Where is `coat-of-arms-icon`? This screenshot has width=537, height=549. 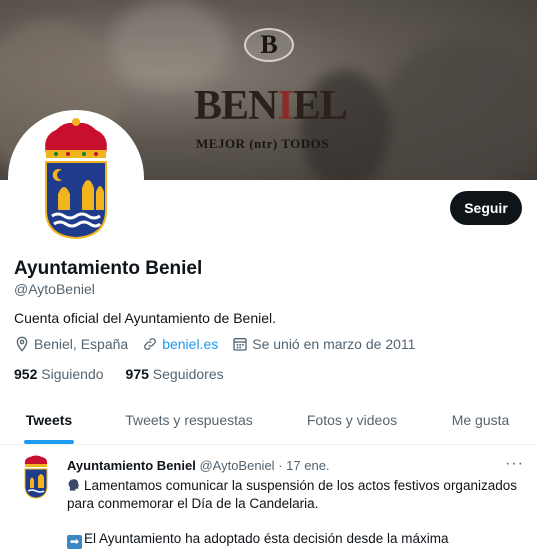 coat-of-arms-icon is located at coordinates (76, 179).